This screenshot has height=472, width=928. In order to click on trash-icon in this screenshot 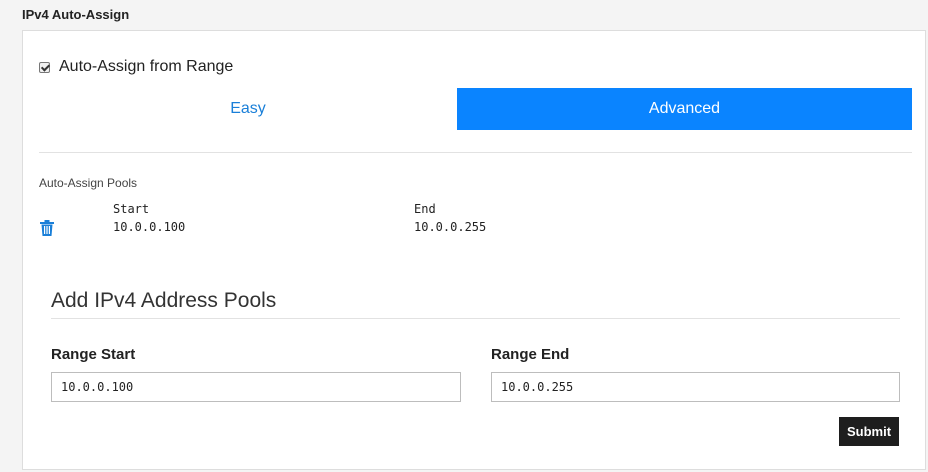, I will do `click(47, 228)`.